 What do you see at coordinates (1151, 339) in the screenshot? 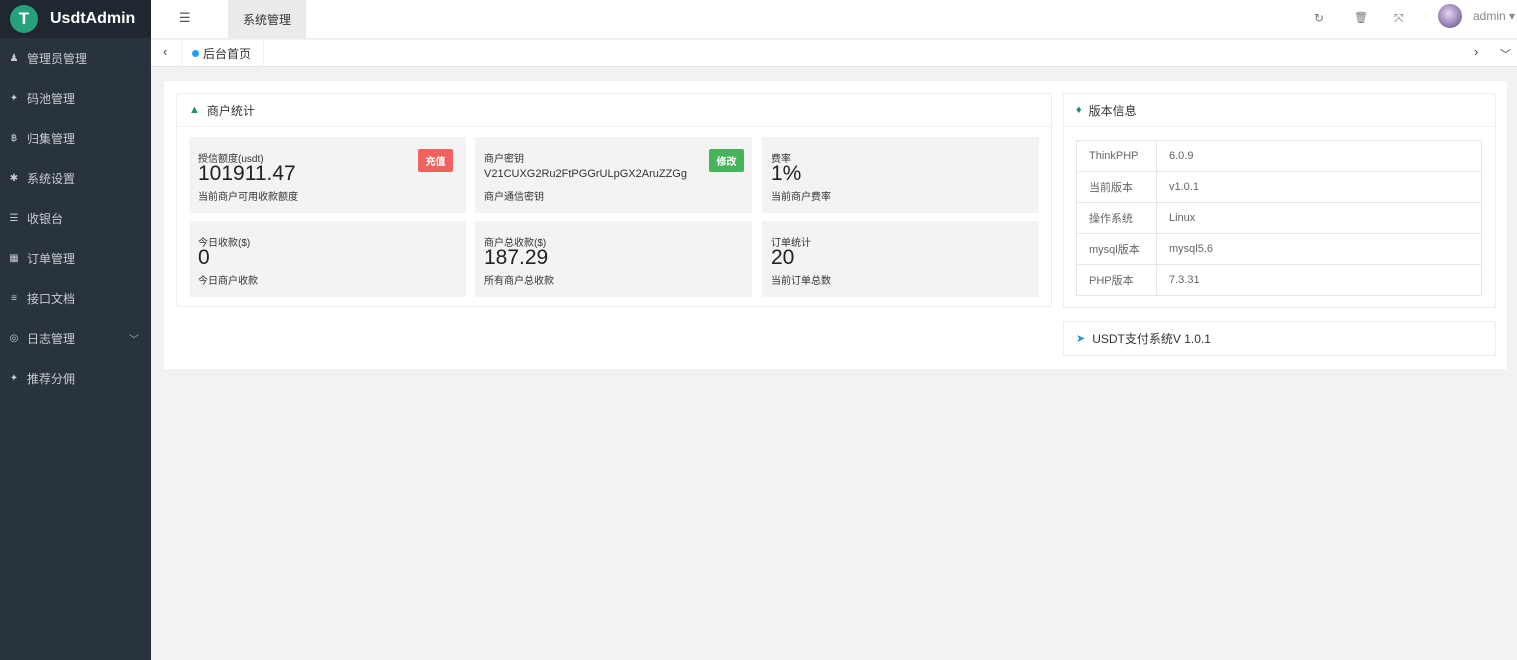
I see `card-title: USDT支付系统V 1.0.1` at bounding box center [1151, 339].